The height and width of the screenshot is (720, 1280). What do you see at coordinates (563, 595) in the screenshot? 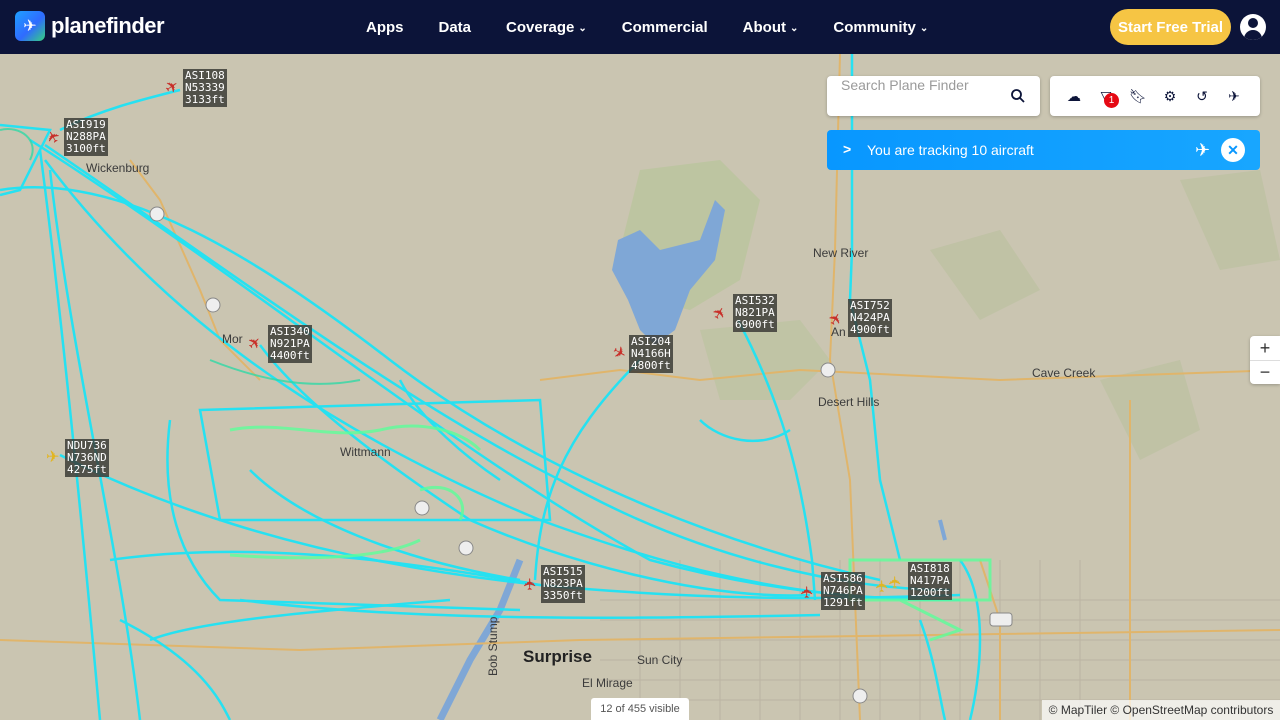
I see `altitude: 3350ft` at bounding box center [563, 595].